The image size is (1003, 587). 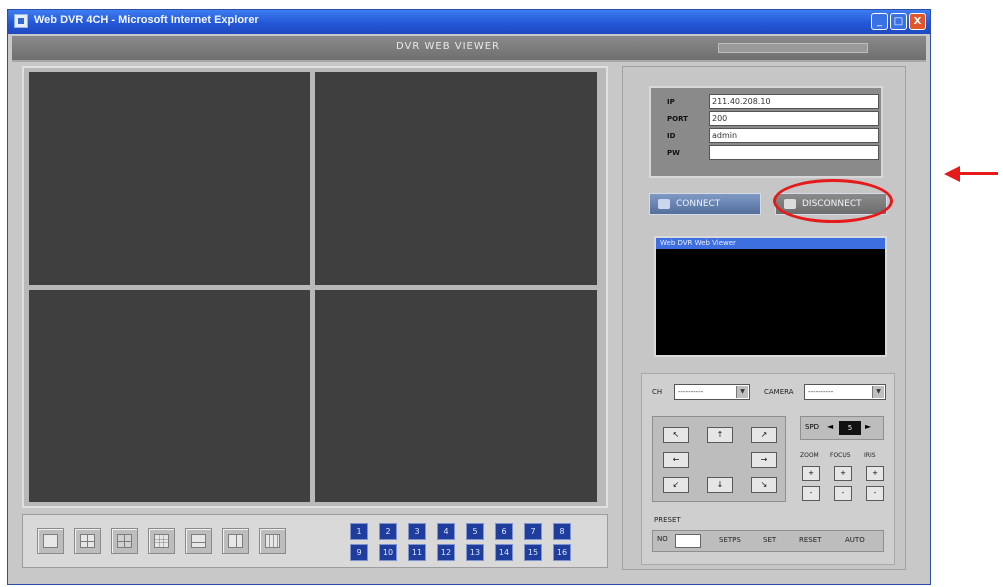 What do you see at coordinates (850, 428) in the screenshot?
I see `speed-value: 5` at bounding box center [850, 428].